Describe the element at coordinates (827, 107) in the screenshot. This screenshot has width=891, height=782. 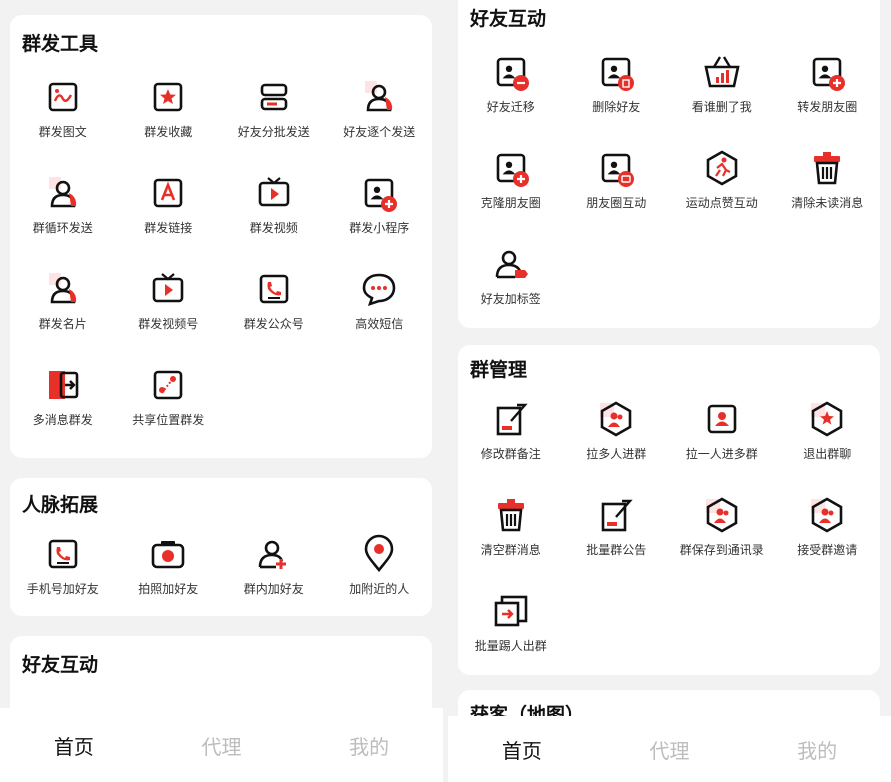
I see `tool-label: 转发朋友圈` at that location.